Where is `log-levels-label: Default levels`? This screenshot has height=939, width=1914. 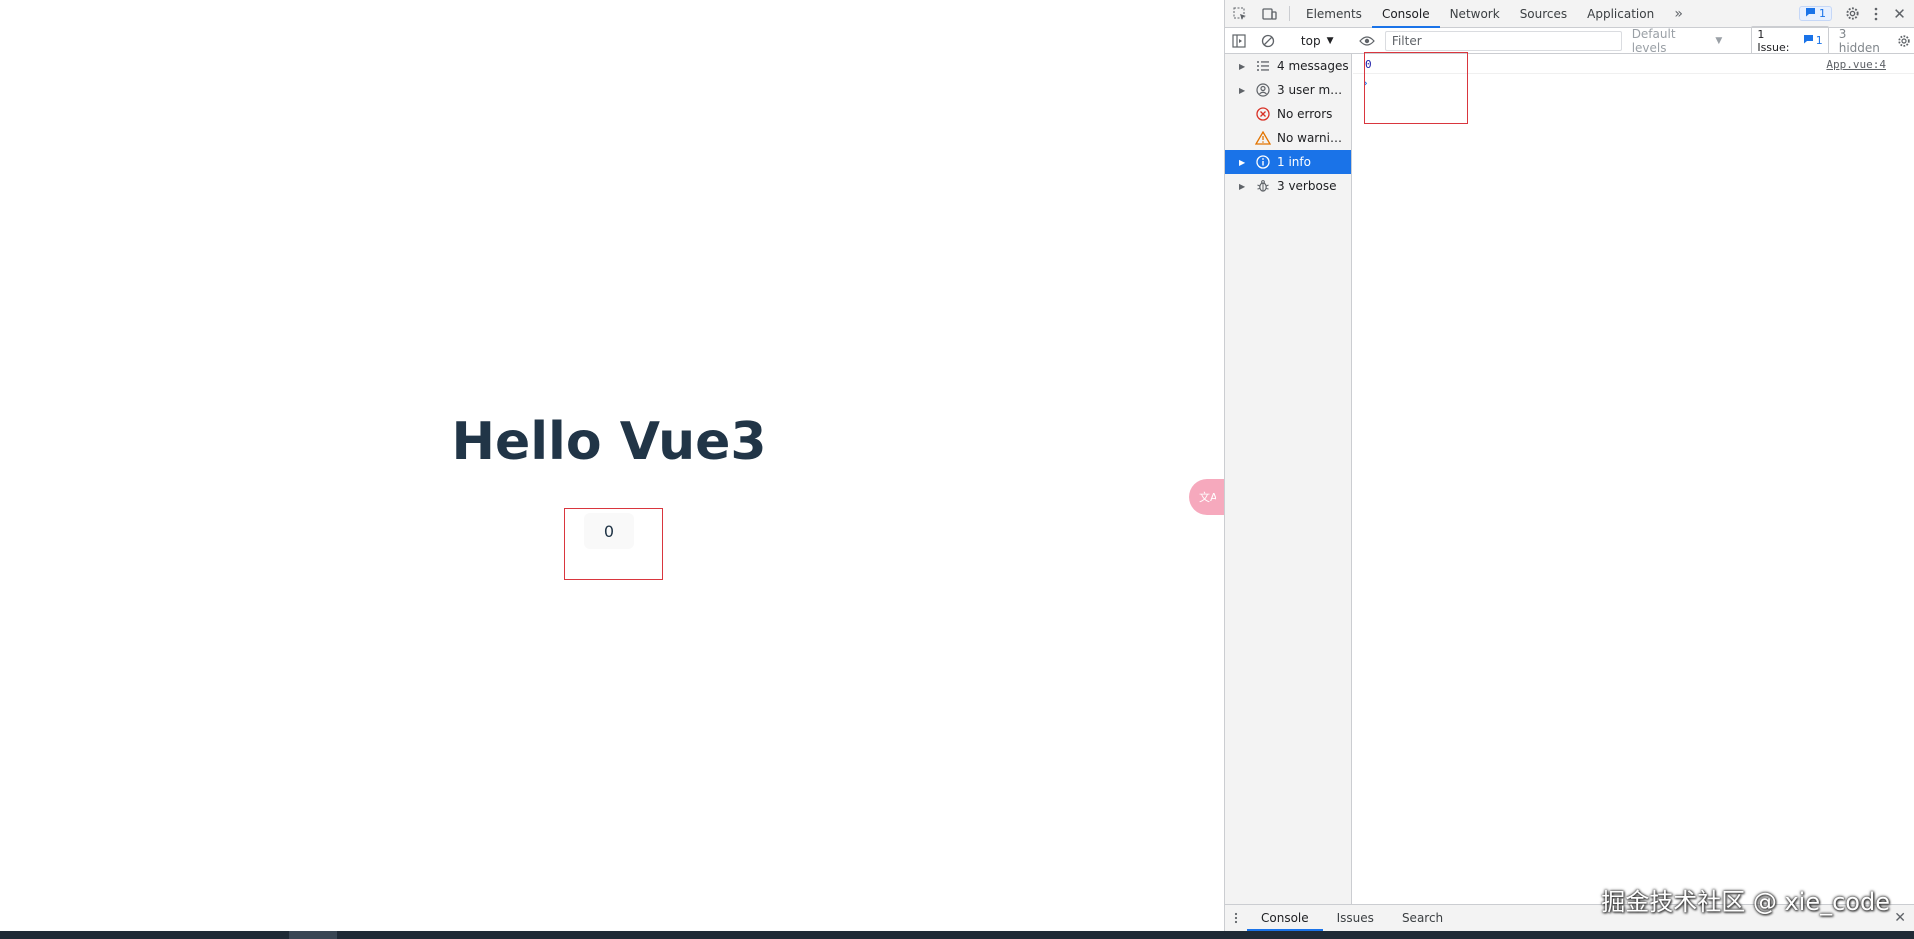 log-levels-label: Default levels is located at coordinates (1653, 40).